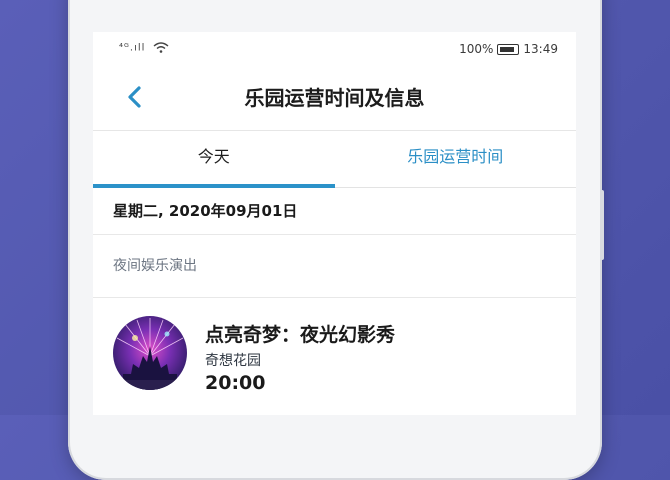 This screenshot has width=670, height=480. I want to click on app-header: 乐园运营时间及信息, so click(334, 98).